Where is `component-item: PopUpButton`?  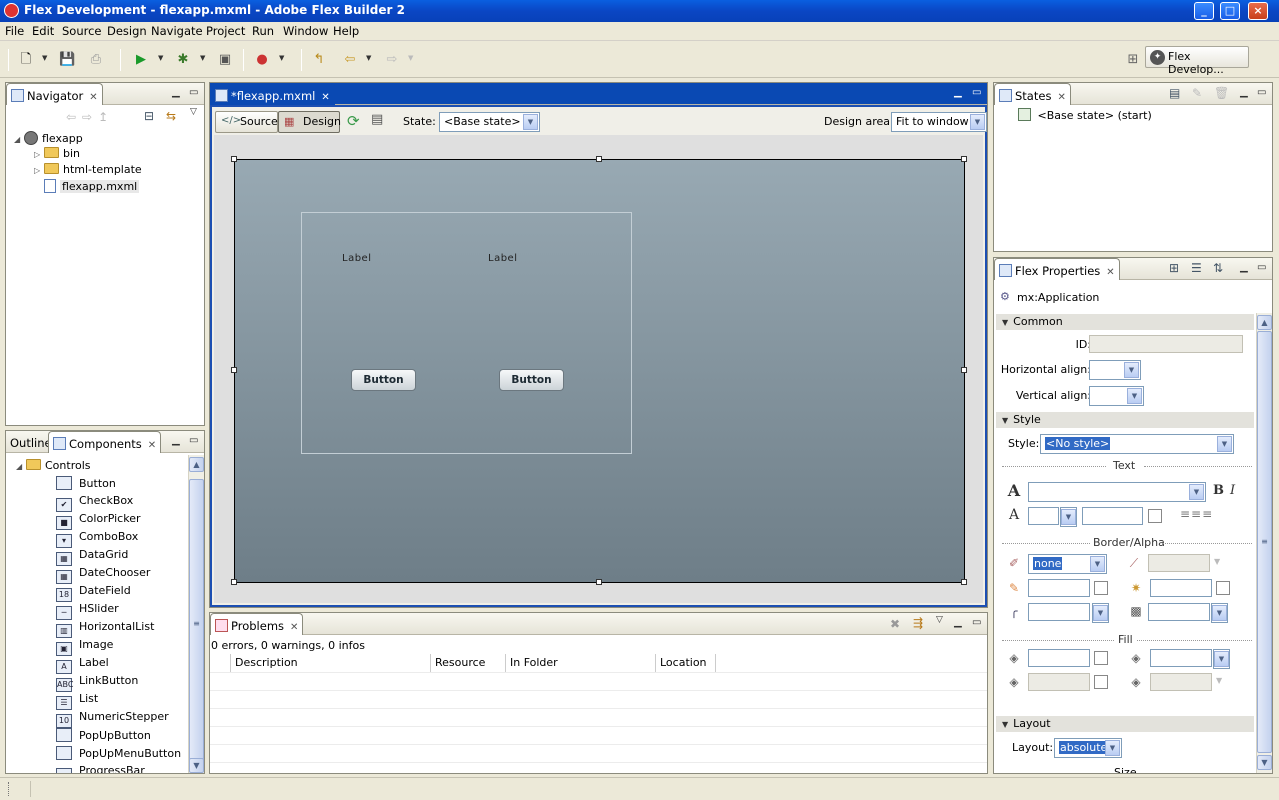
component-item: PopUpButton is located at coordinates (103, 737).